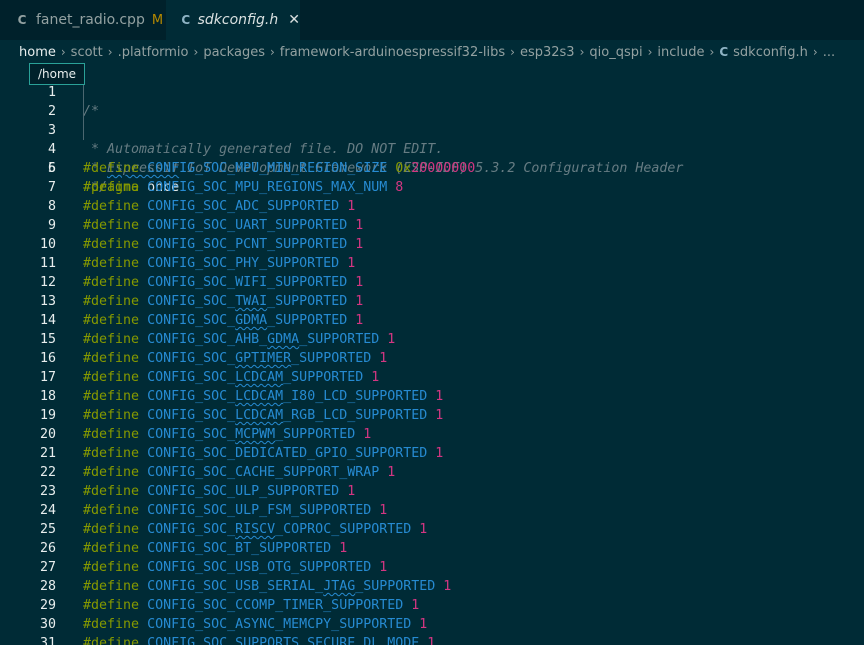  What do you see at coordinates (432, 263) in the screenshot?
I see `code-line: 11 #define CONFIG_SOC_PHY_SUPPORTED 1` at bounding box center [432, 263].